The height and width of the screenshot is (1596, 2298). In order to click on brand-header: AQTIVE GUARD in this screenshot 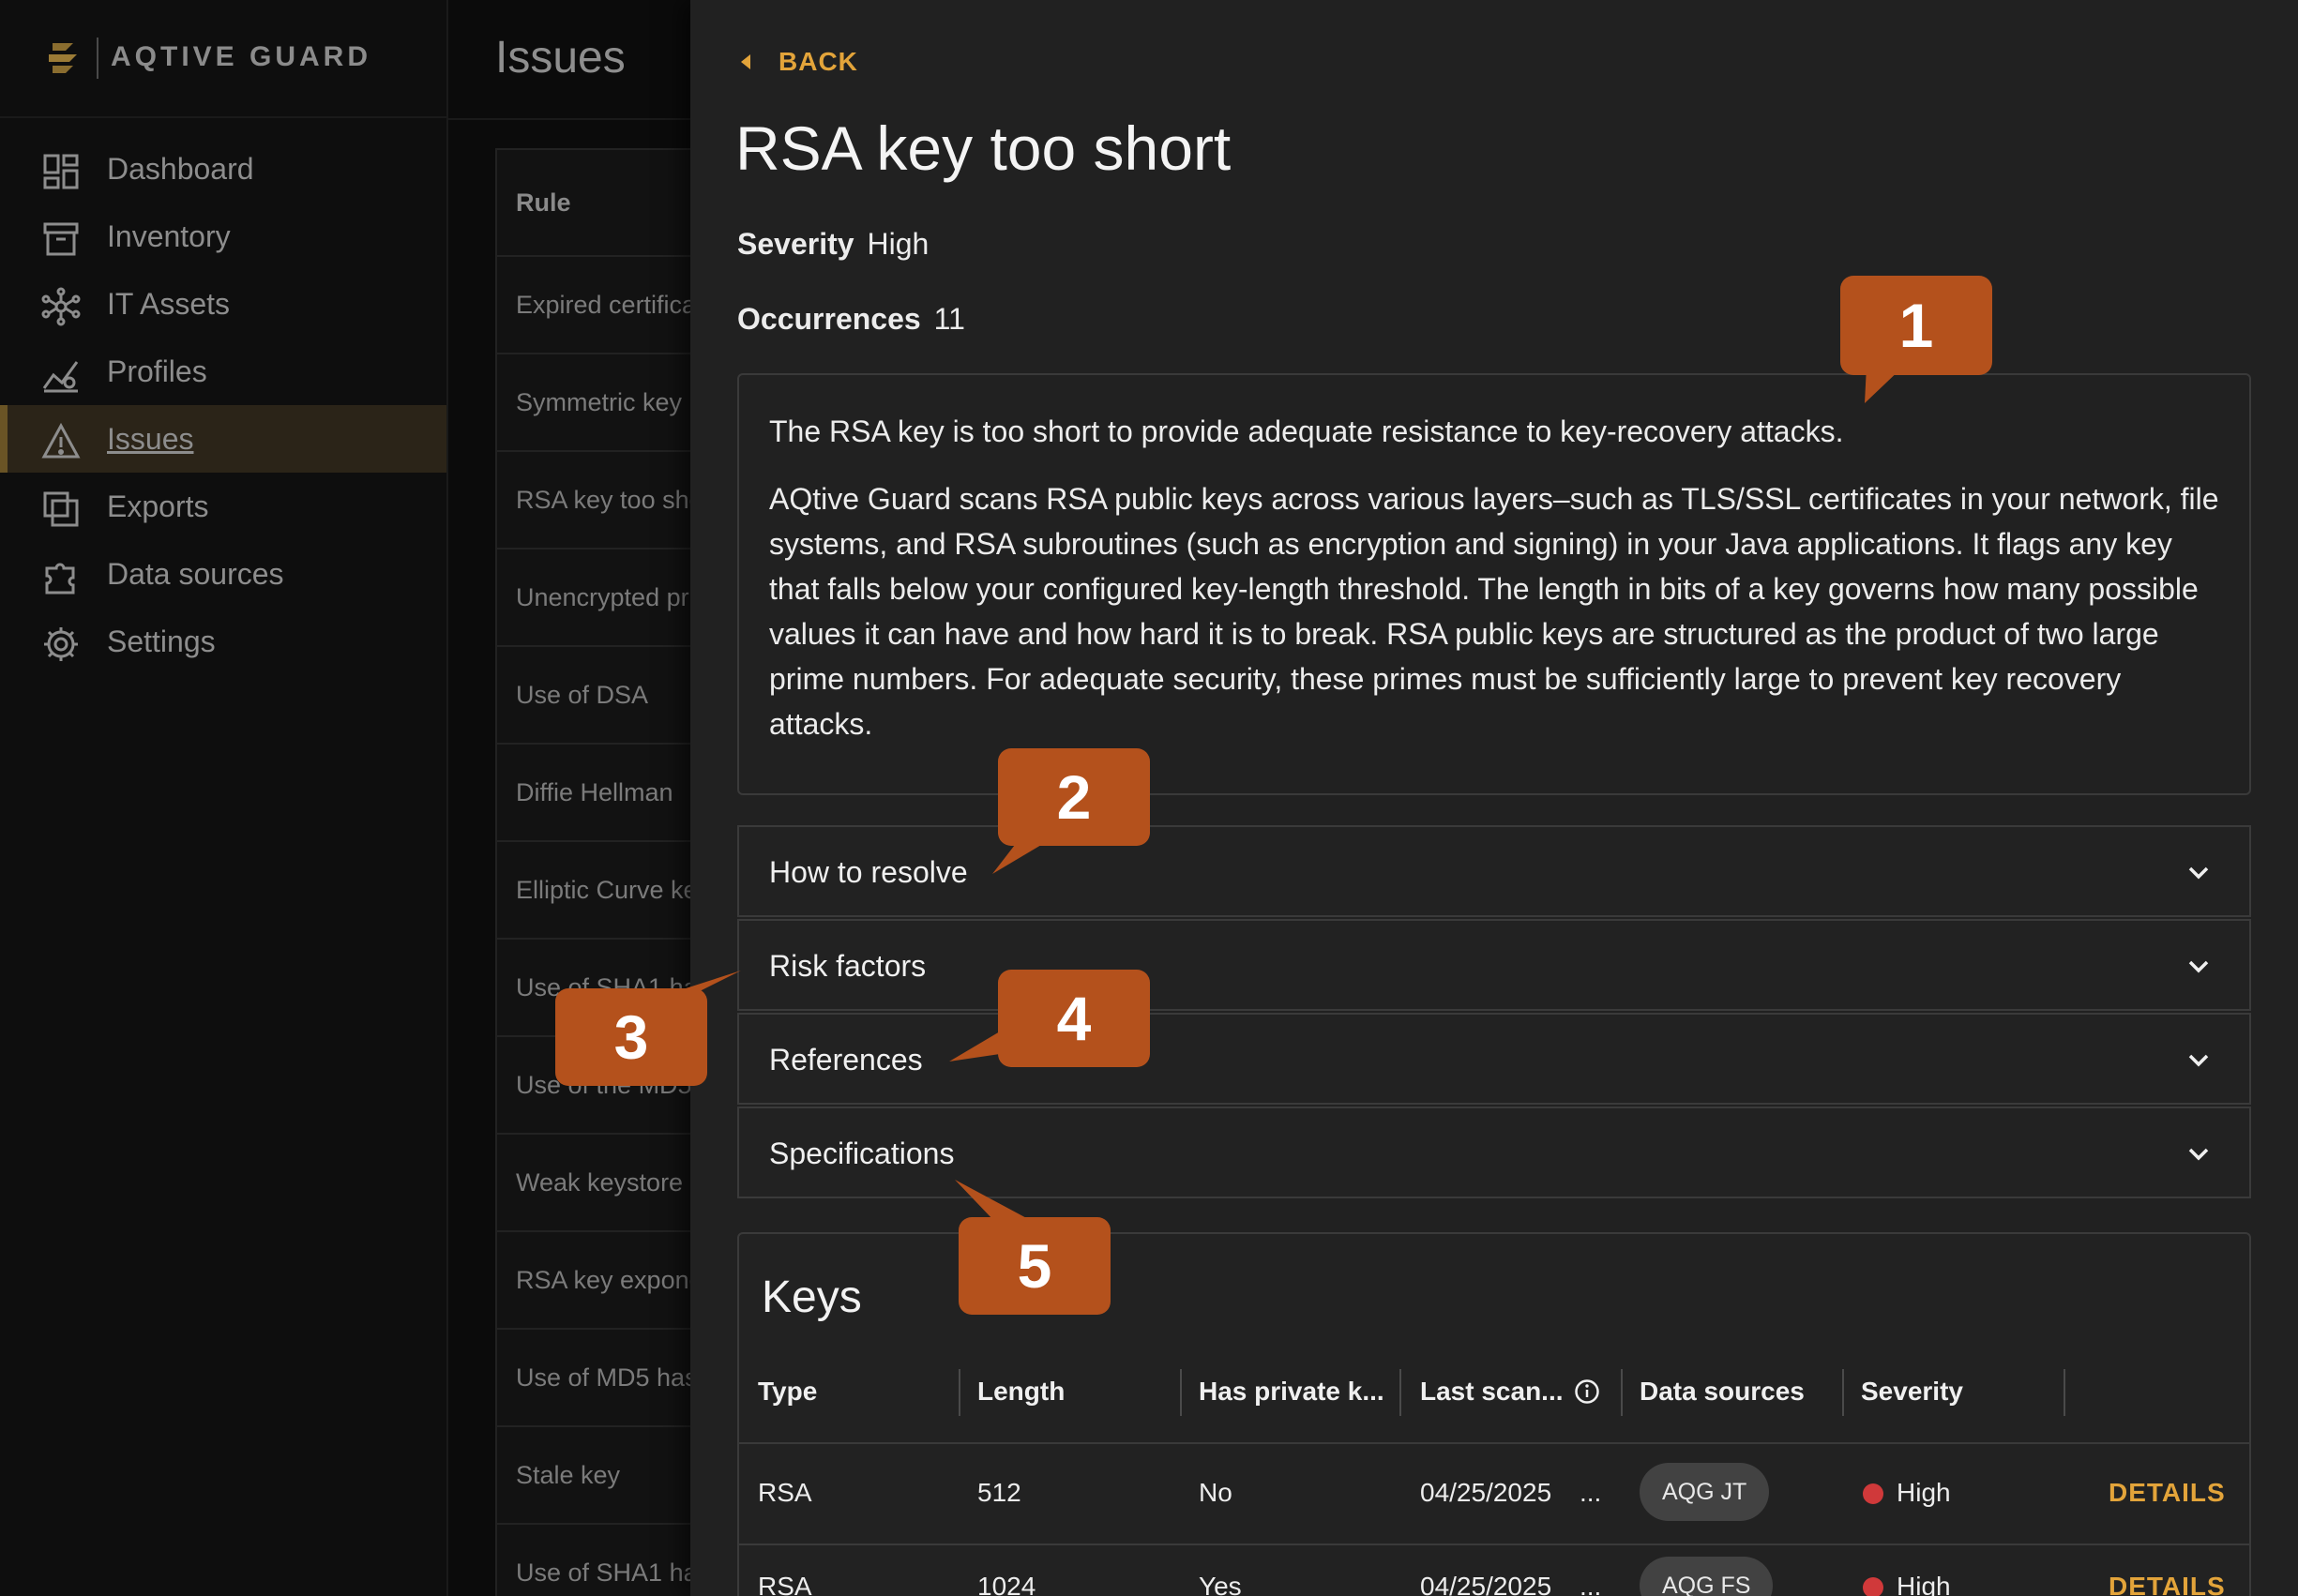, I will do `click(224, 59)`.